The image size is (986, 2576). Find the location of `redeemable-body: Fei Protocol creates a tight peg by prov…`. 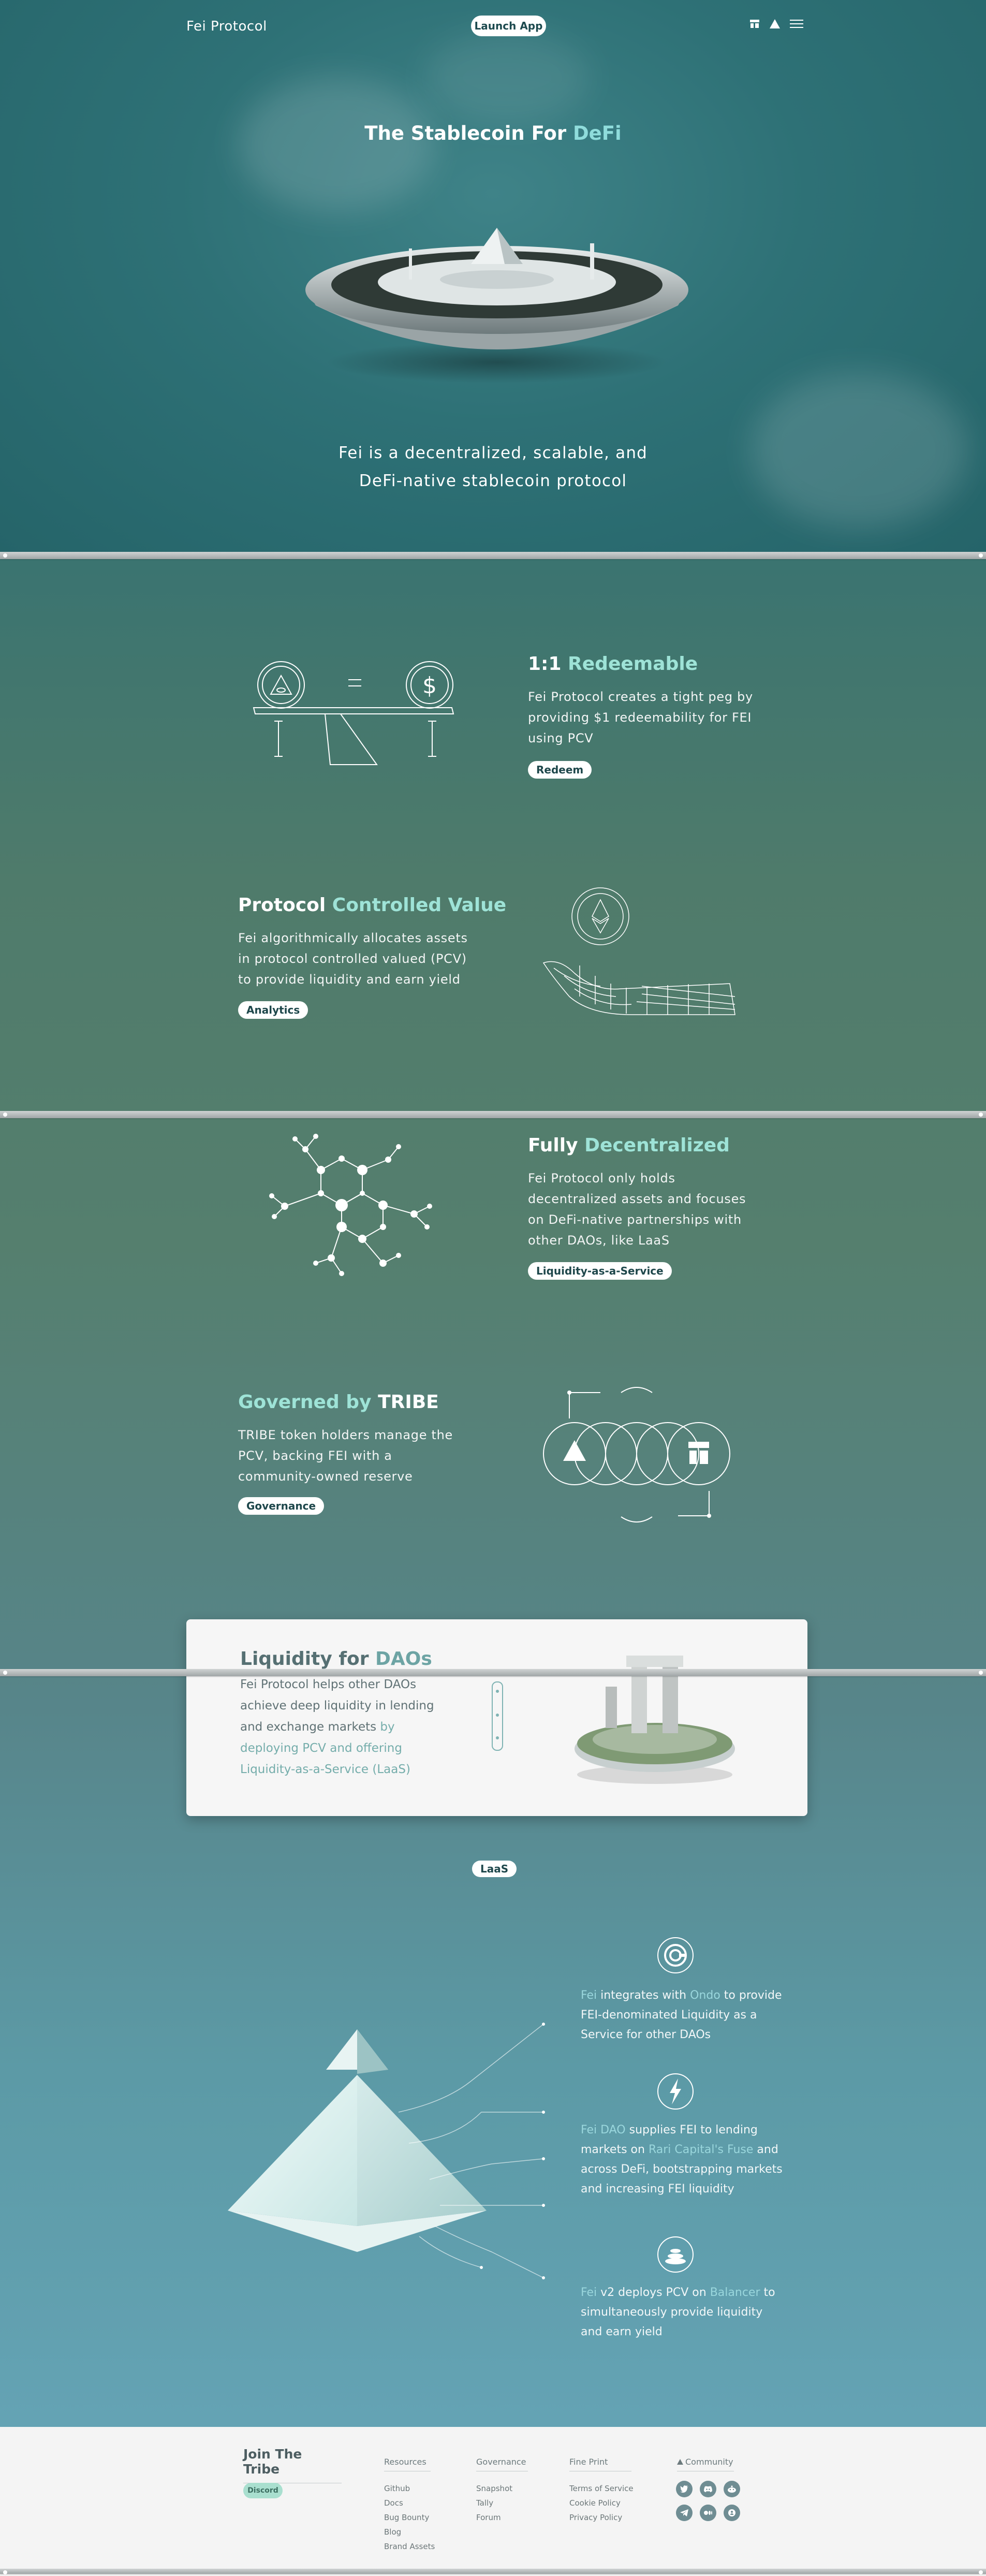

redeemable-body: Fei Protocol creates a tight peg by prov… is located at coordinates (640, 718).